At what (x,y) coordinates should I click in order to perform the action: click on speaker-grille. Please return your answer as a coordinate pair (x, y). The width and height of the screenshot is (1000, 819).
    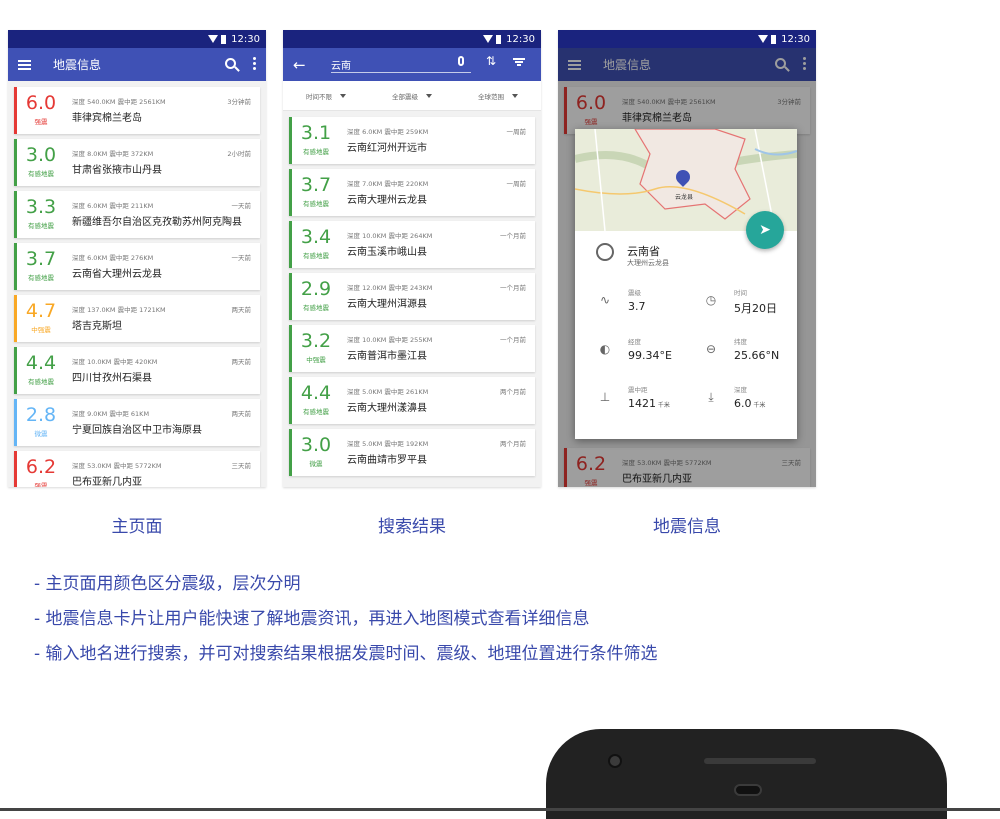
    Looking at the image, I should click on (760, 761).